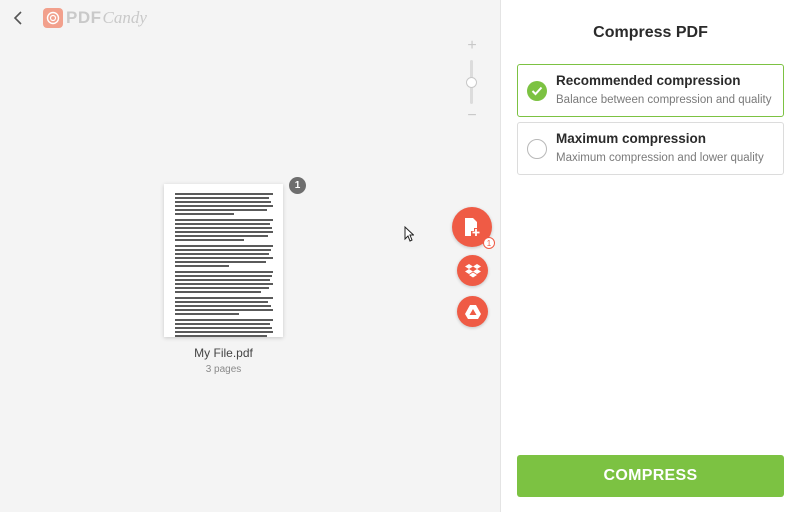  What do you see at coordinates (84, 17) in the screenshot?
I see `logo-text-pdf: PDF` at bounding box center [84, 17].